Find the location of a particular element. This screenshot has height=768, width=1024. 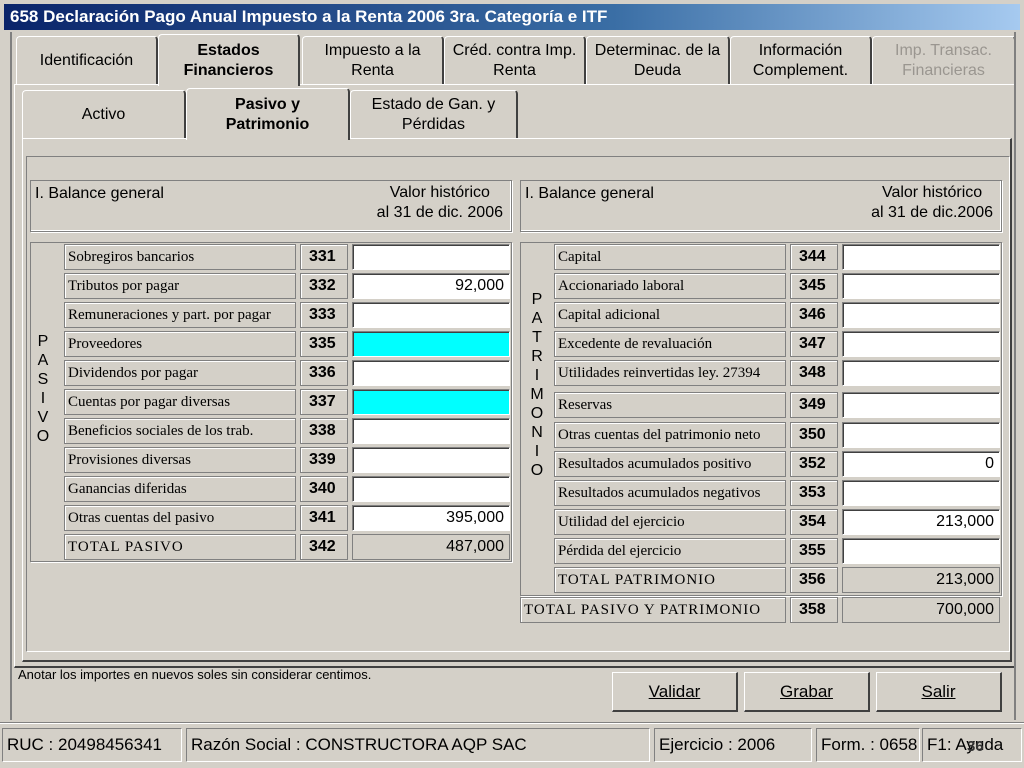

row-label: Cuentas por pagar diversas is located at coordinates (180, 402).